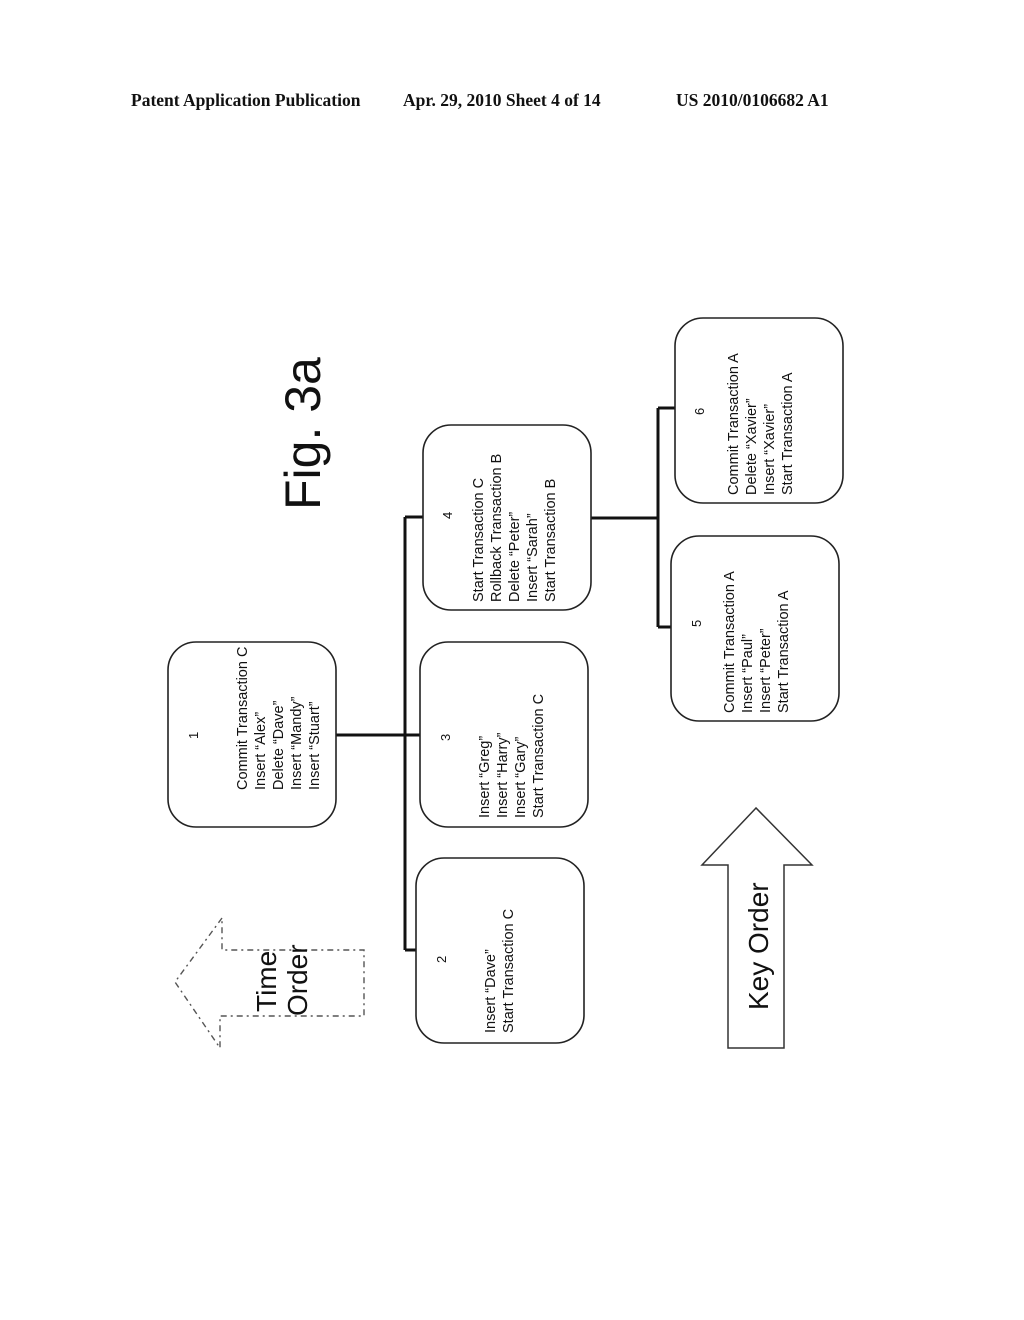  I want to click on time-order-label-line1: Time, so click(266, 981).